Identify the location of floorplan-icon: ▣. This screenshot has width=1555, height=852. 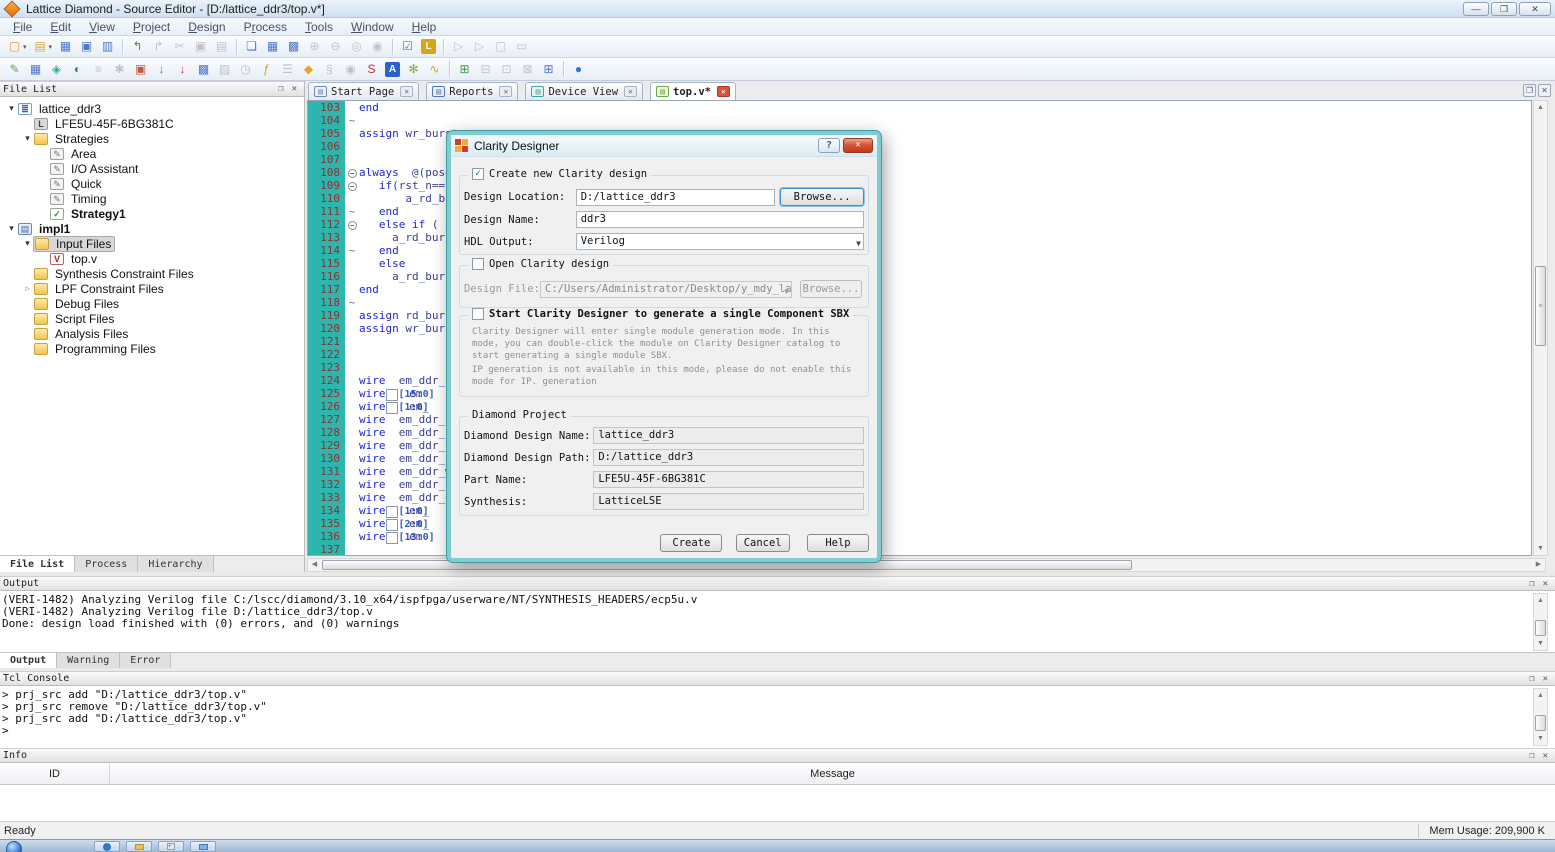
(140, 69).